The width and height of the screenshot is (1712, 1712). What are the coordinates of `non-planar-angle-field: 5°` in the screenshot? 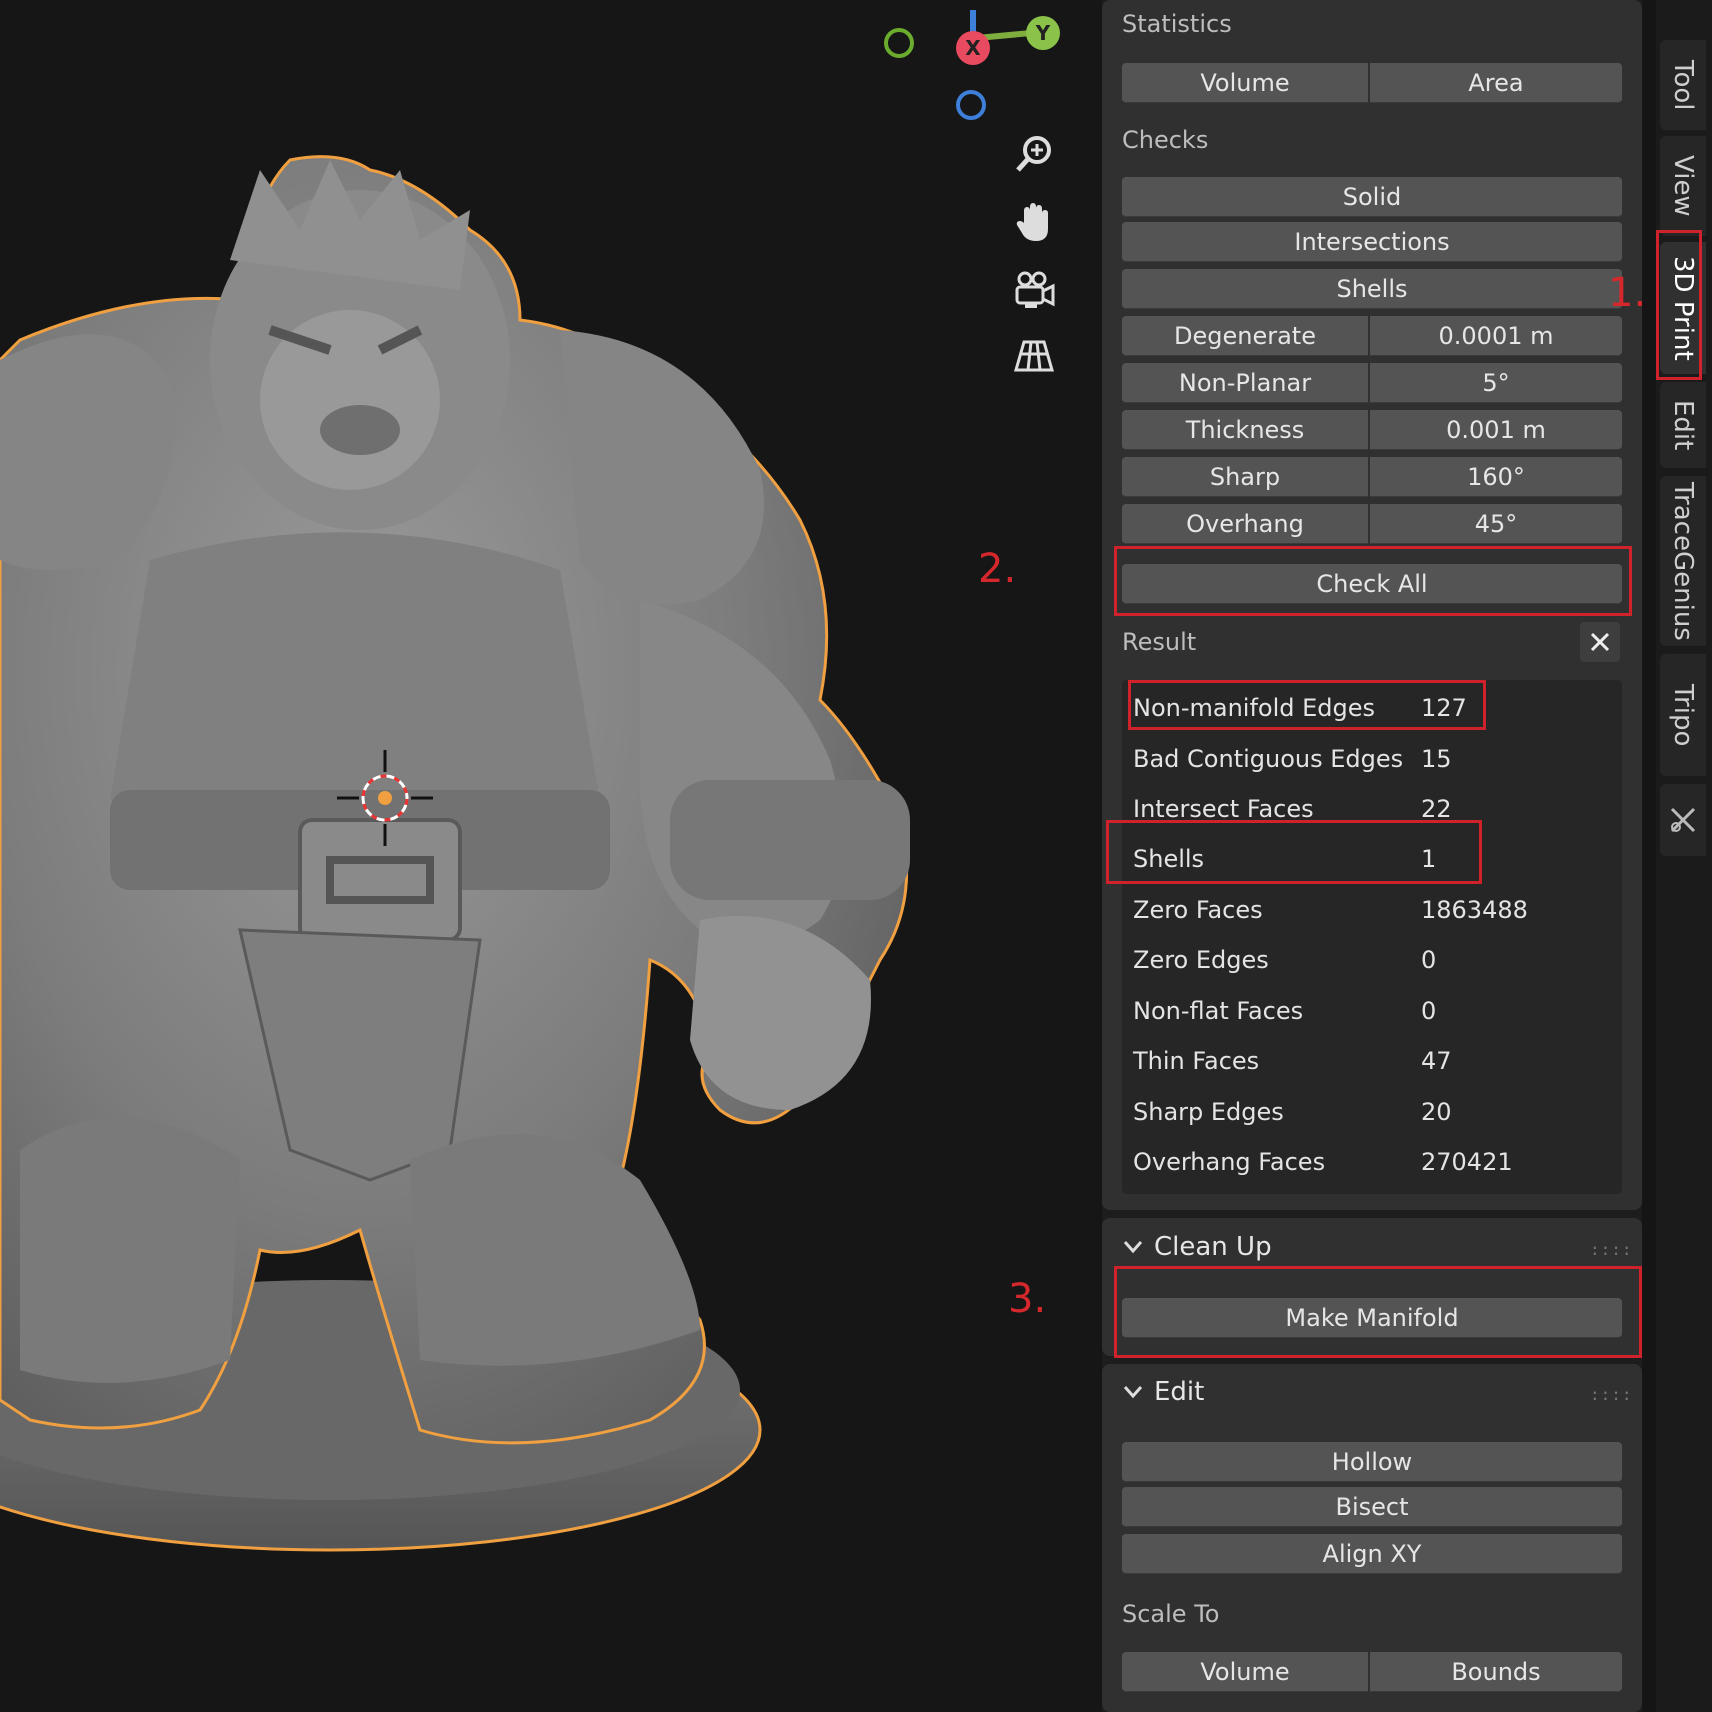 It's located at (1496, 383).